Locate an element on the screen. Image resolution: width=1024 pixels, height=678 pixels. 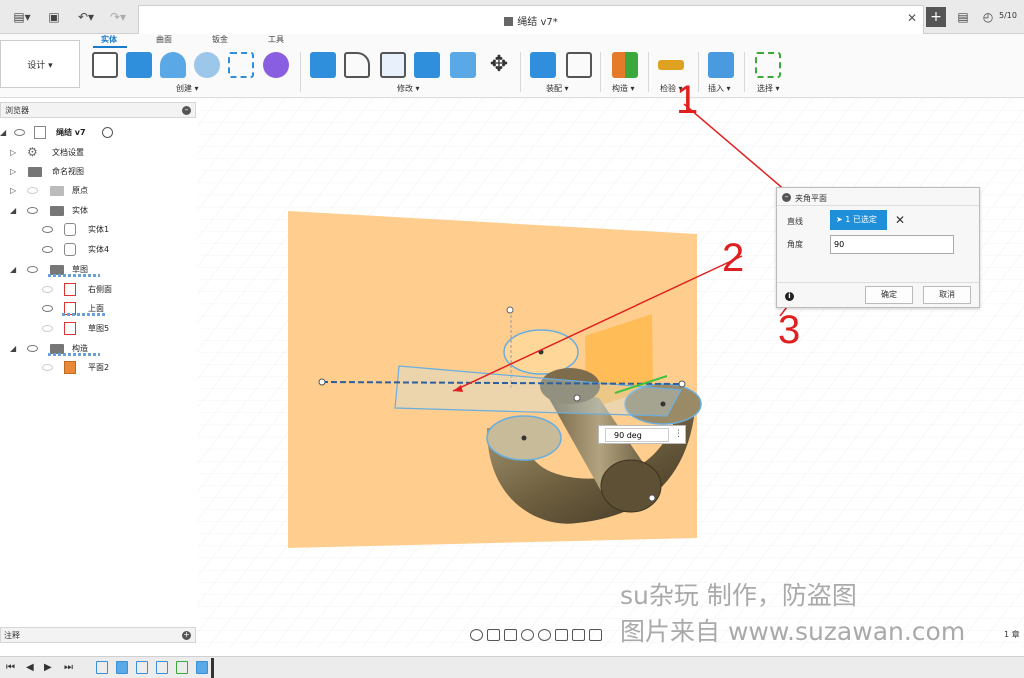
group-assemble: 装配 ▾ is located at coordinates (557, 88).